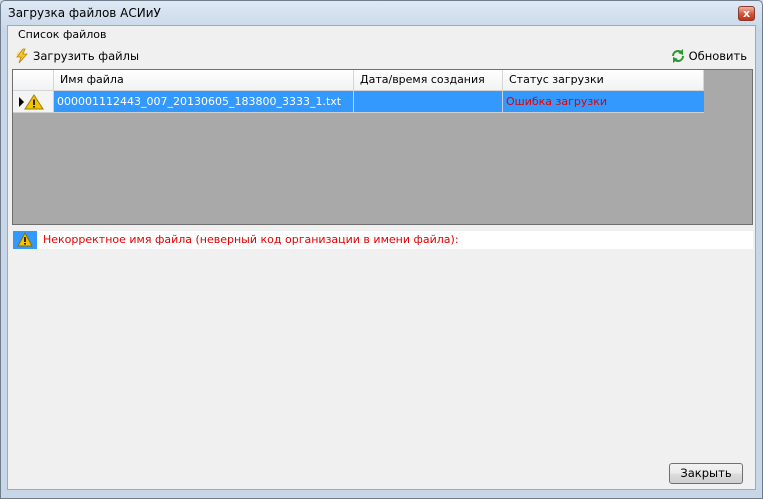 The image size is (763, 499). Describe the element at coordinates (706, 473) in the screenshot. I see `close-button: Закрыть` at that location.